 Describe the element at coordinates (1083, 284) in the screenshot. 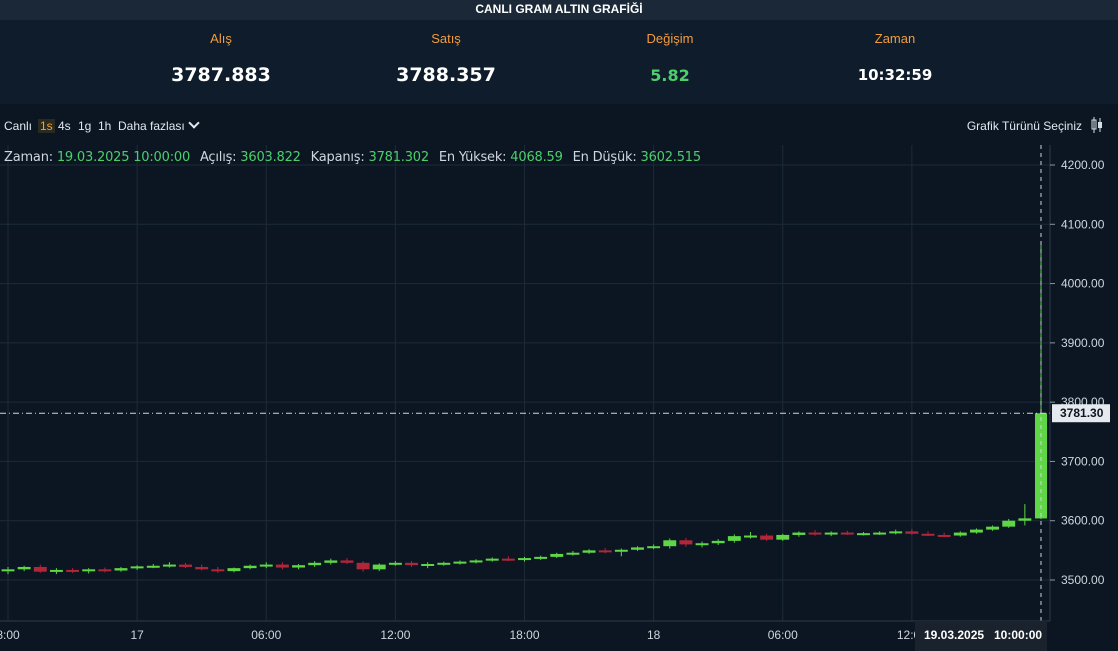

I see `price-tick-label: 4000.00` at that location.